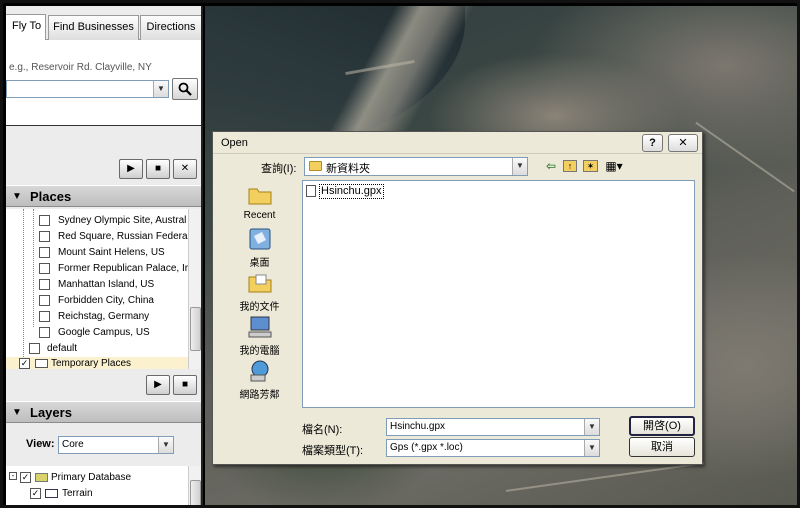  What do you see at coordinates (111, 252) in the screenshot?
I see `list-item-label: Mount Saint Helens, US` at bounding box center [111, 252].